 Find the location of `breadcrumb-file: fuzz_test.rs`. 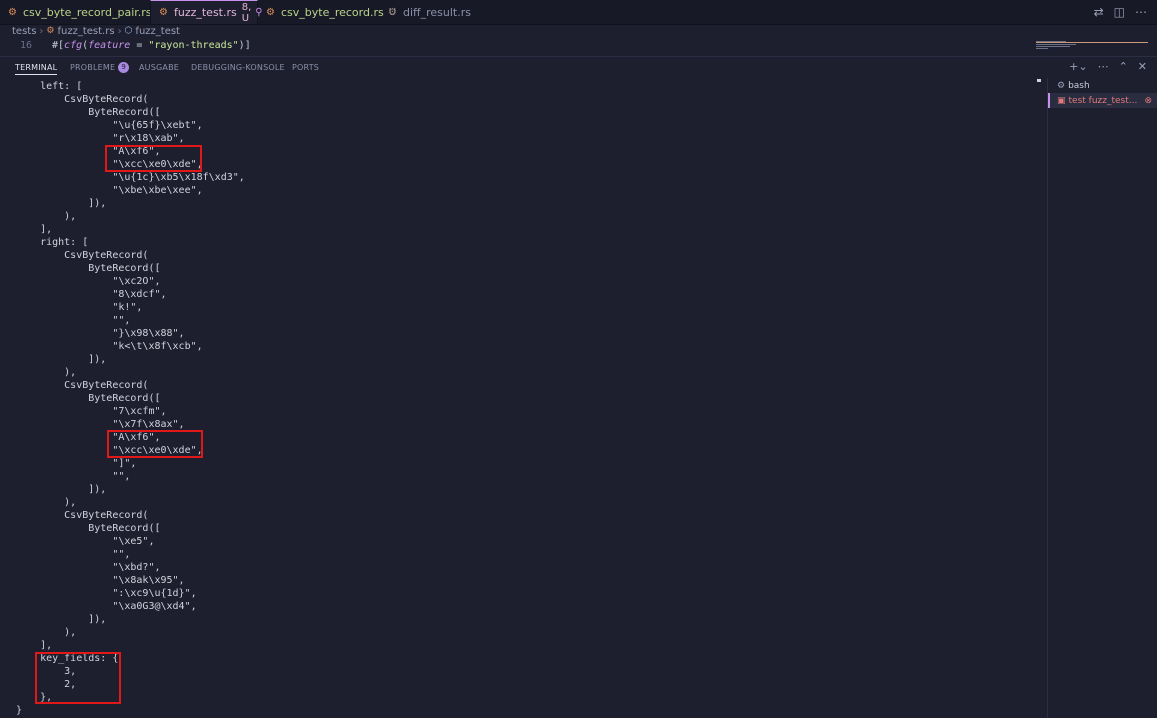

breadcrumb-file: fuzz_test.rs is located at coordinates (86, 31).